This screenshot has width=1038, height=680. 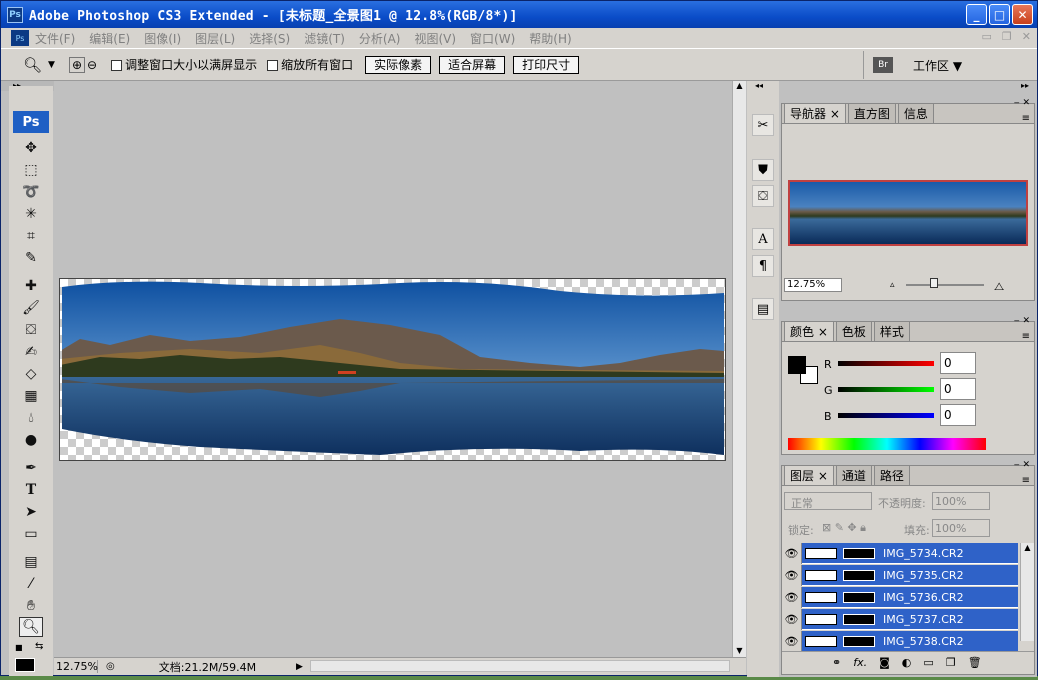 What do you see at coordinates (1022, 14) in the screenshot?
I see `close-button: ✕` at bounding box center [1022, 14].